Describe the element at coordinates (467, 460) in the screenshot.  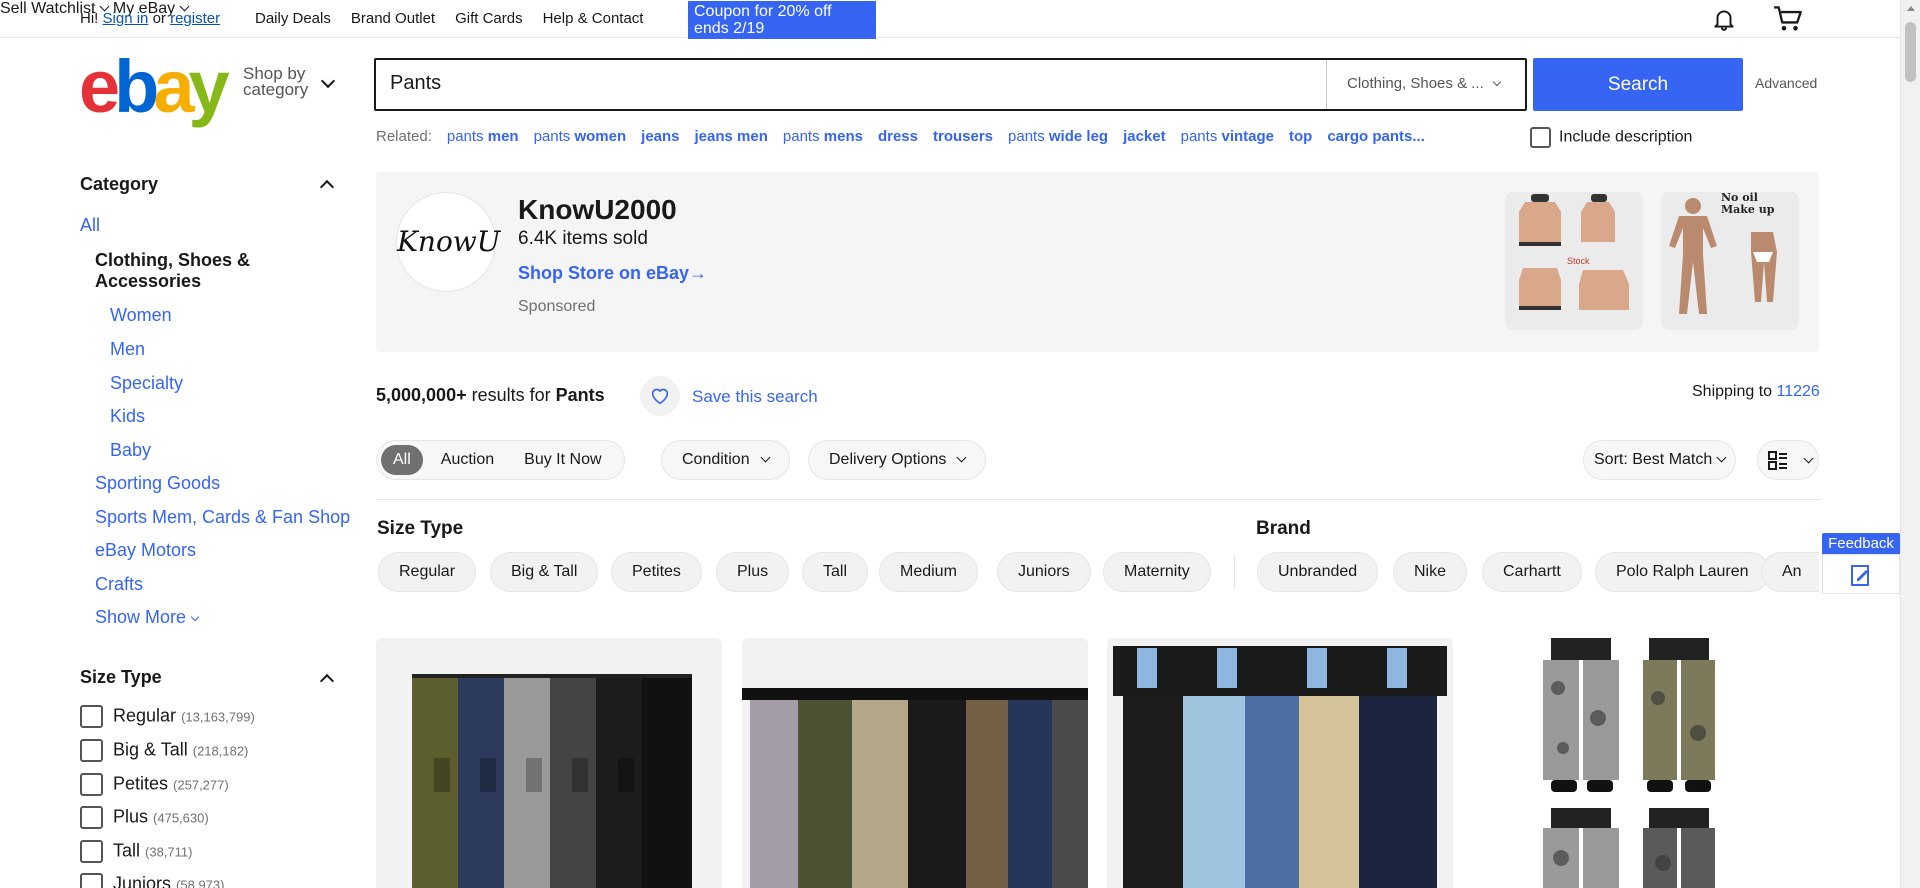
I see `tab-auction: Auction` at that location.